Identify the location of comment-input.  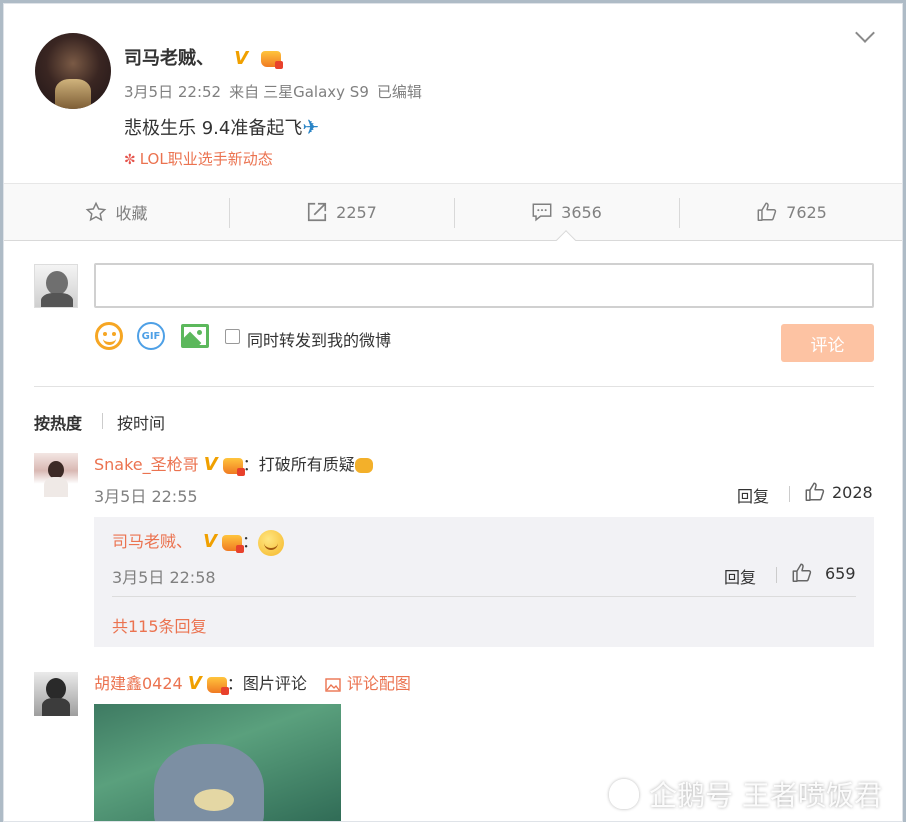
(484, 285).